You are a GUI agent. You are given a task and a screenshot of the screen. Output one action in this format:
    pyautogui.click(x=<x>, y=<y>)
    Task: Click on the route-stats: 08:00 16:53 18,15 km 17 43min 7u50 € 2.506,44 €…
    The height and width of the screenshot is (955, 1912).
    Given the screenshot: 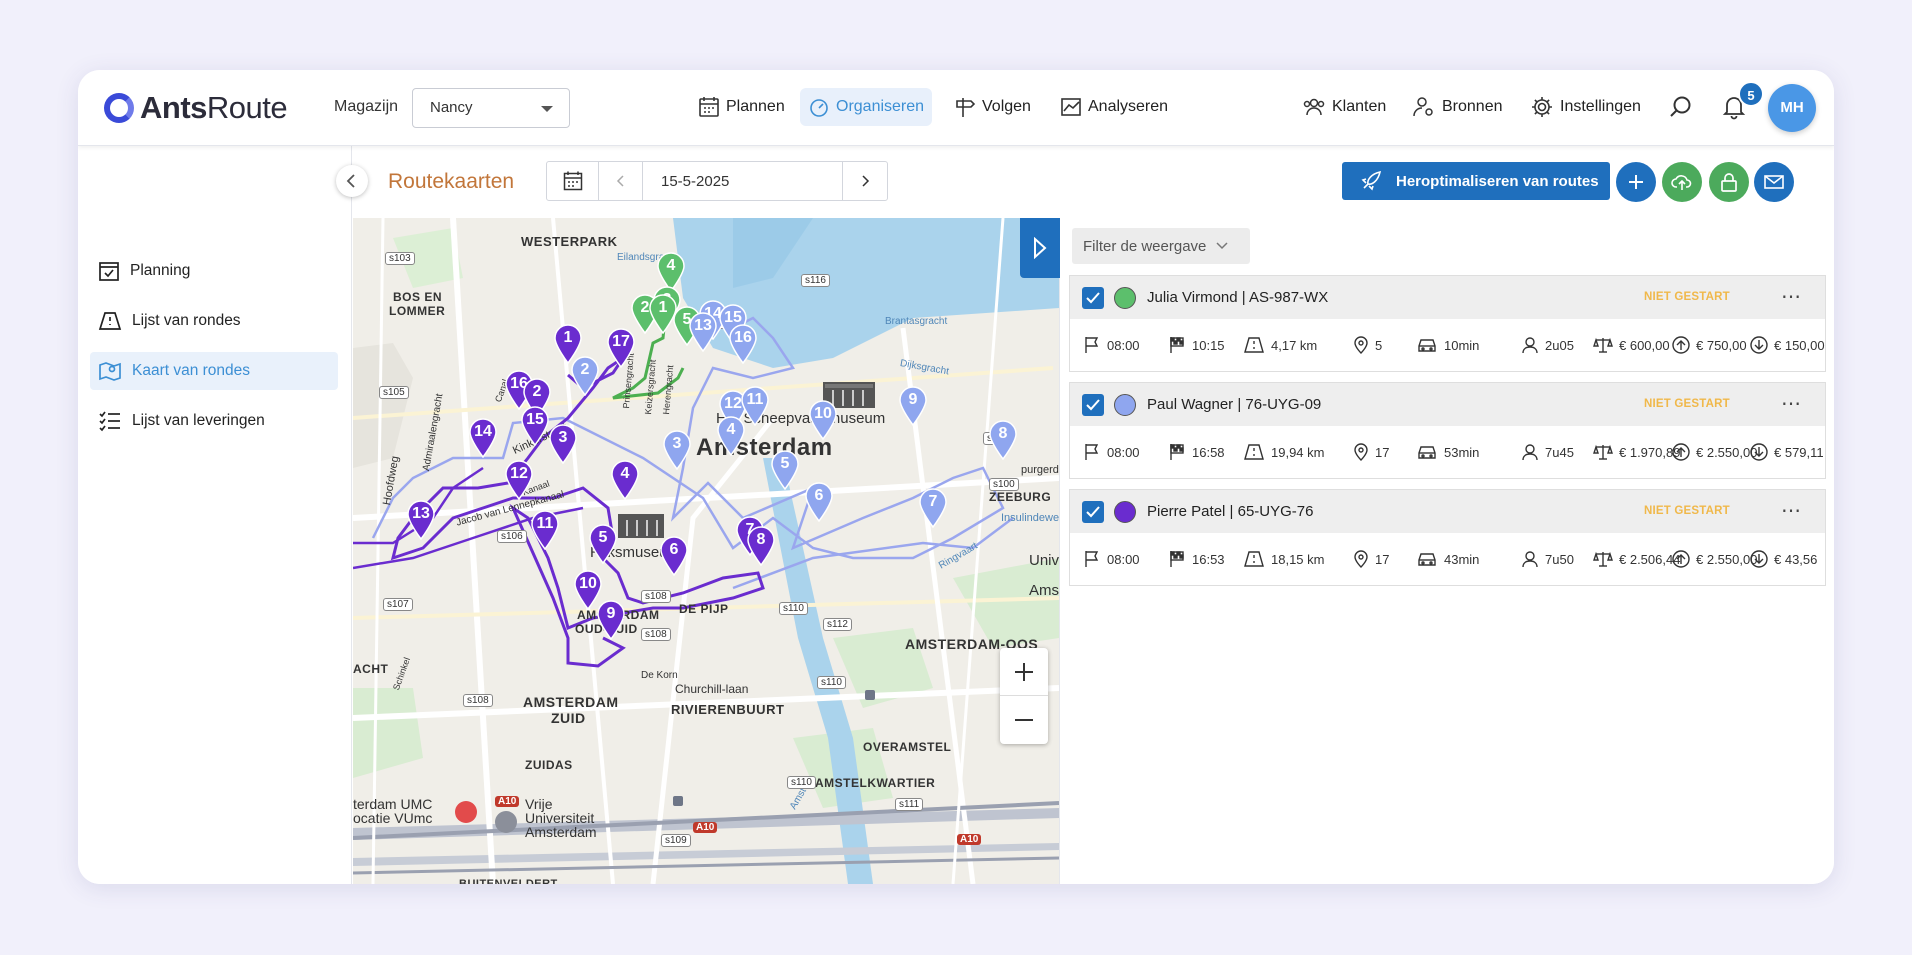 What is the action you would take?
    pyautogui.click(x=1447, y=559)
    